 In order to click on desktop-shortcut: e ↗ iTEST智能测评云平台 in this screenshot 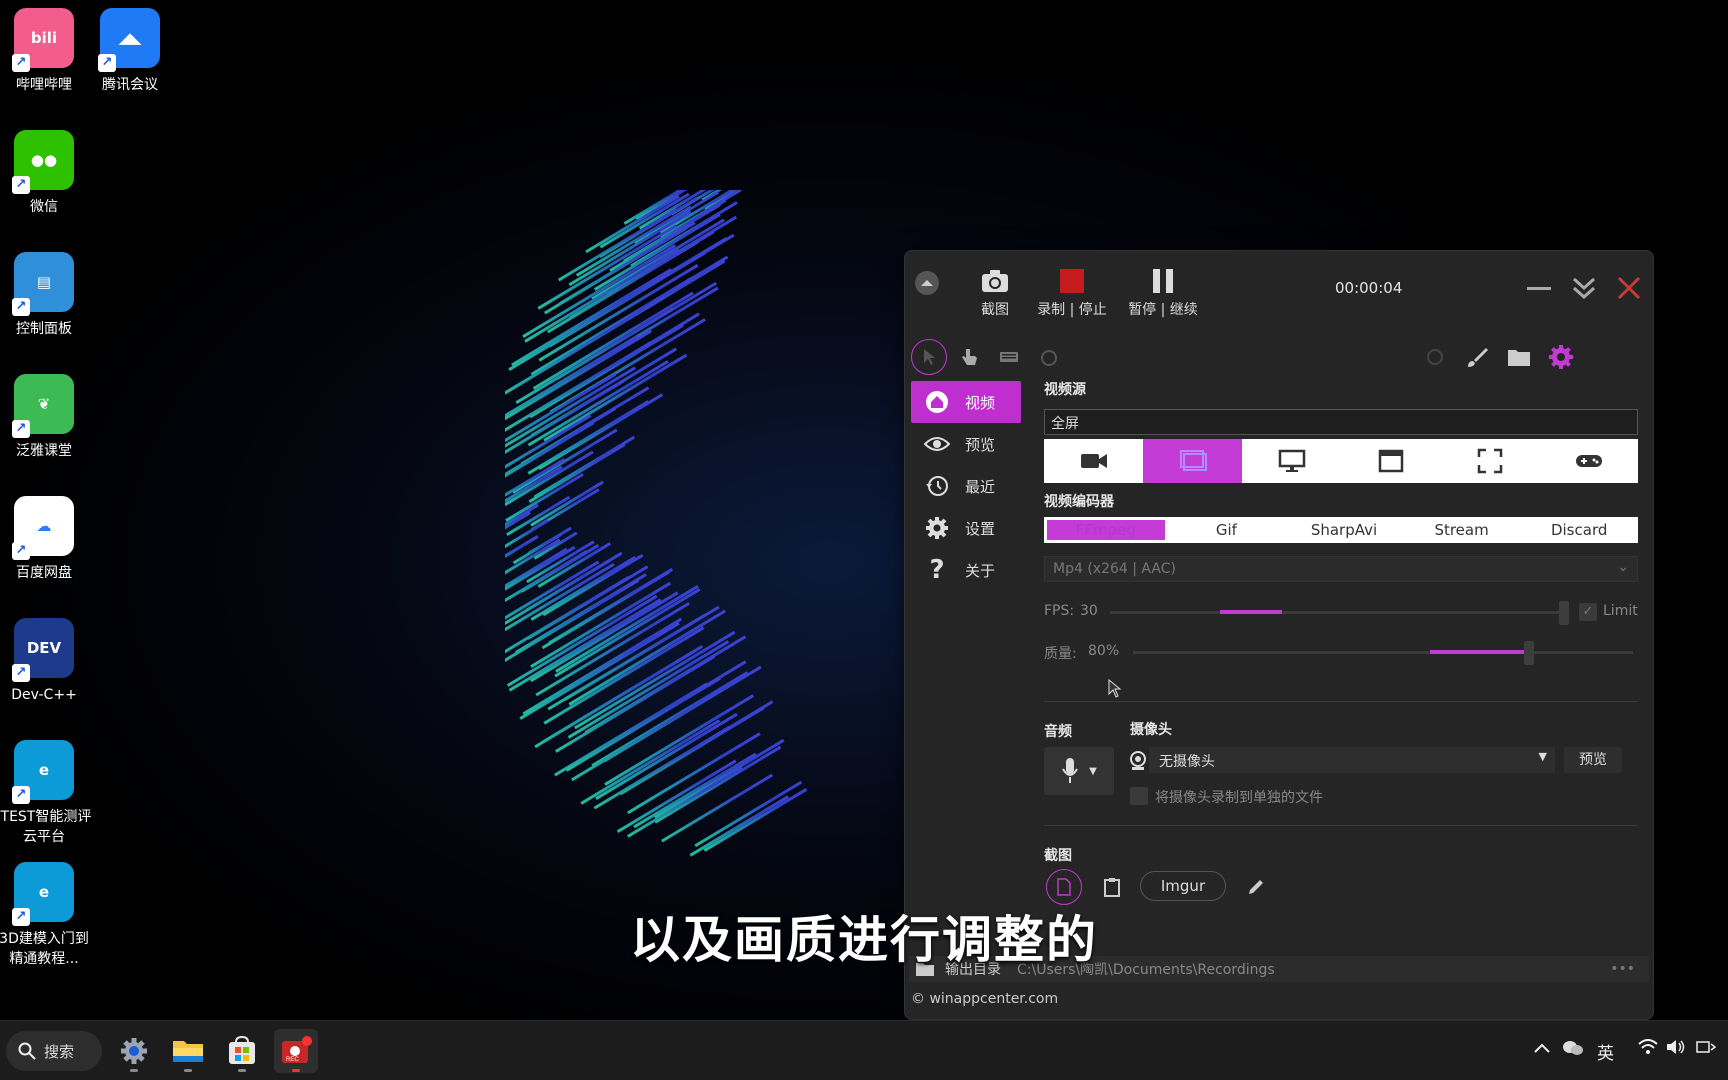, I will do `click(46, 793)`.